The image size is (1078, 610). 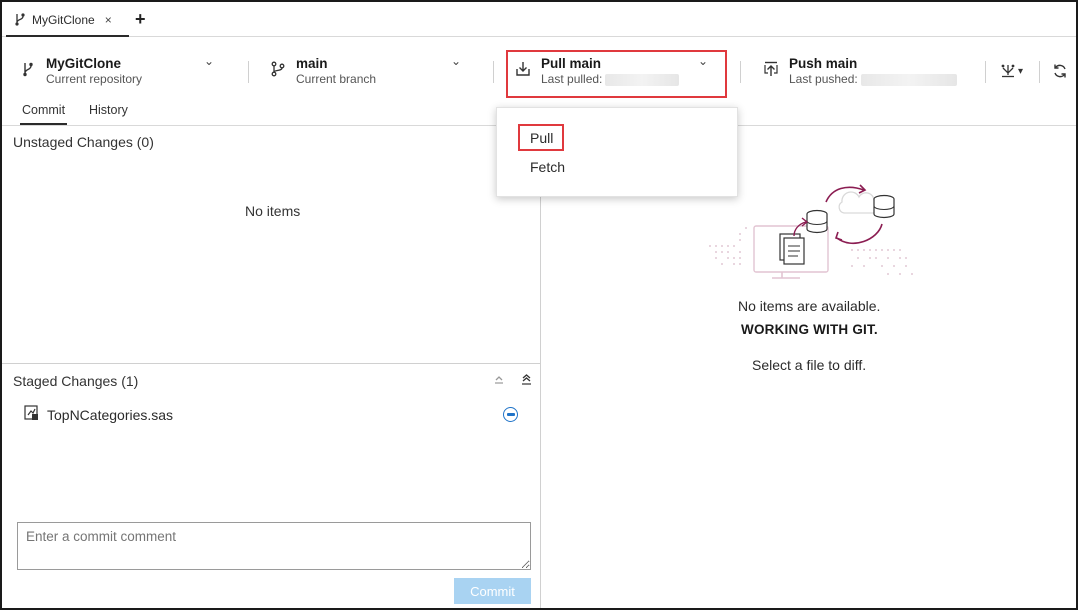 I want to click on menu-item-fetch: Fetch, so click(x=547, y=167).